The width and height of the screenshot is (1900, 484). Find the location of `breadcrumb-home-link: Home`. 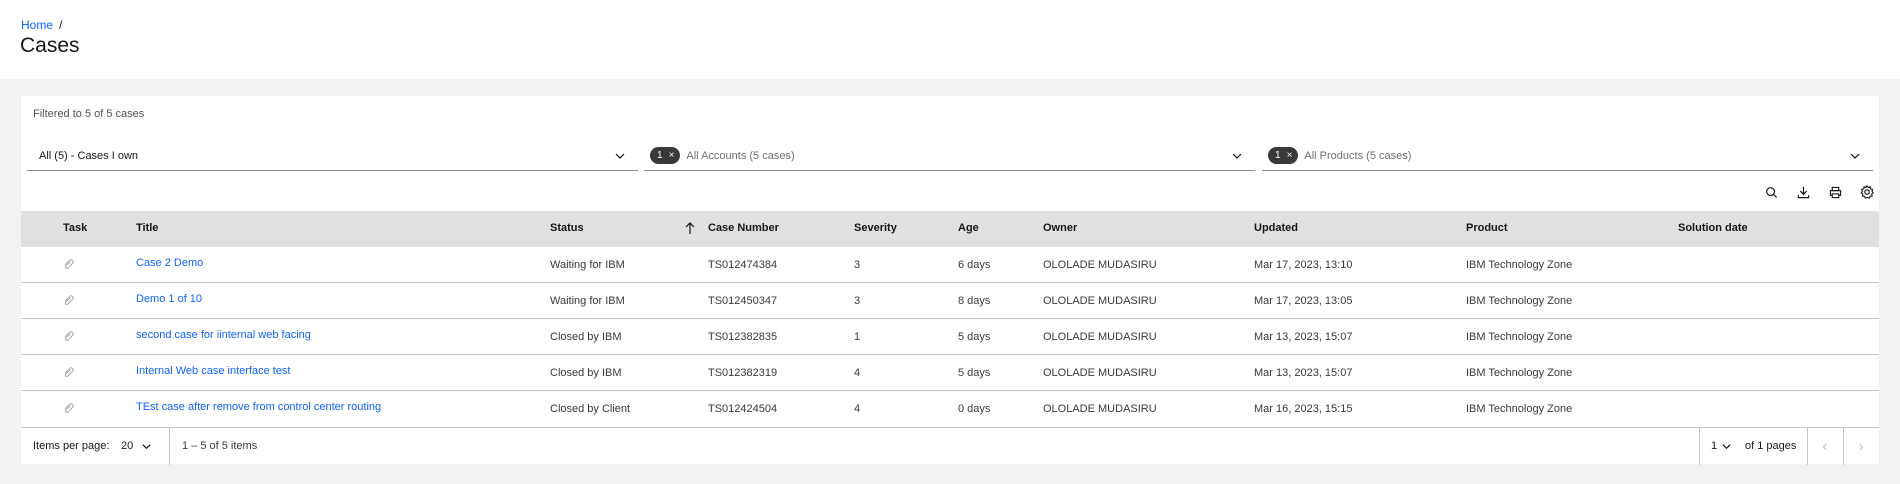

breadcrumb-home-link: Home is located at coordinates (37, 25).